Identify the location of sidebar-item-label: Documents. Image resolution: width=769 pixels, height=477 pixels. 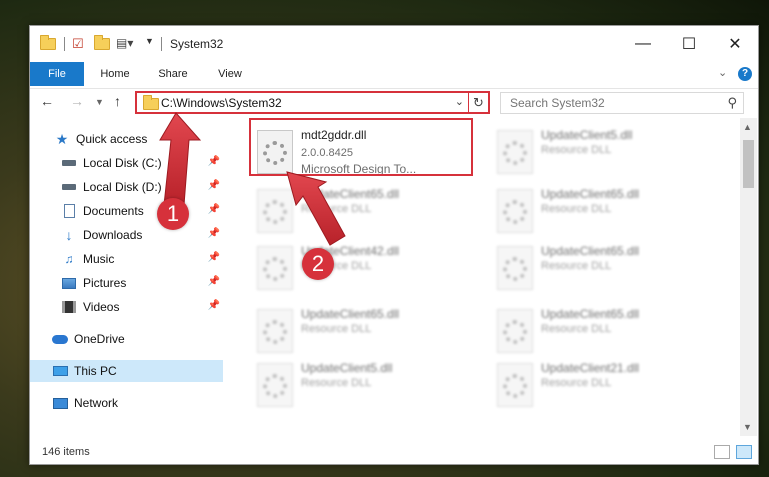
(113, 211).